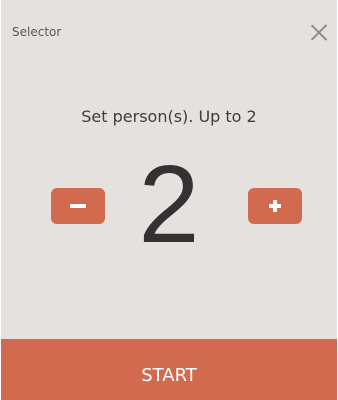 The width and height of the screenshot is (338, 400). I want to click on dialog-title: Selector, so click(37, 32).